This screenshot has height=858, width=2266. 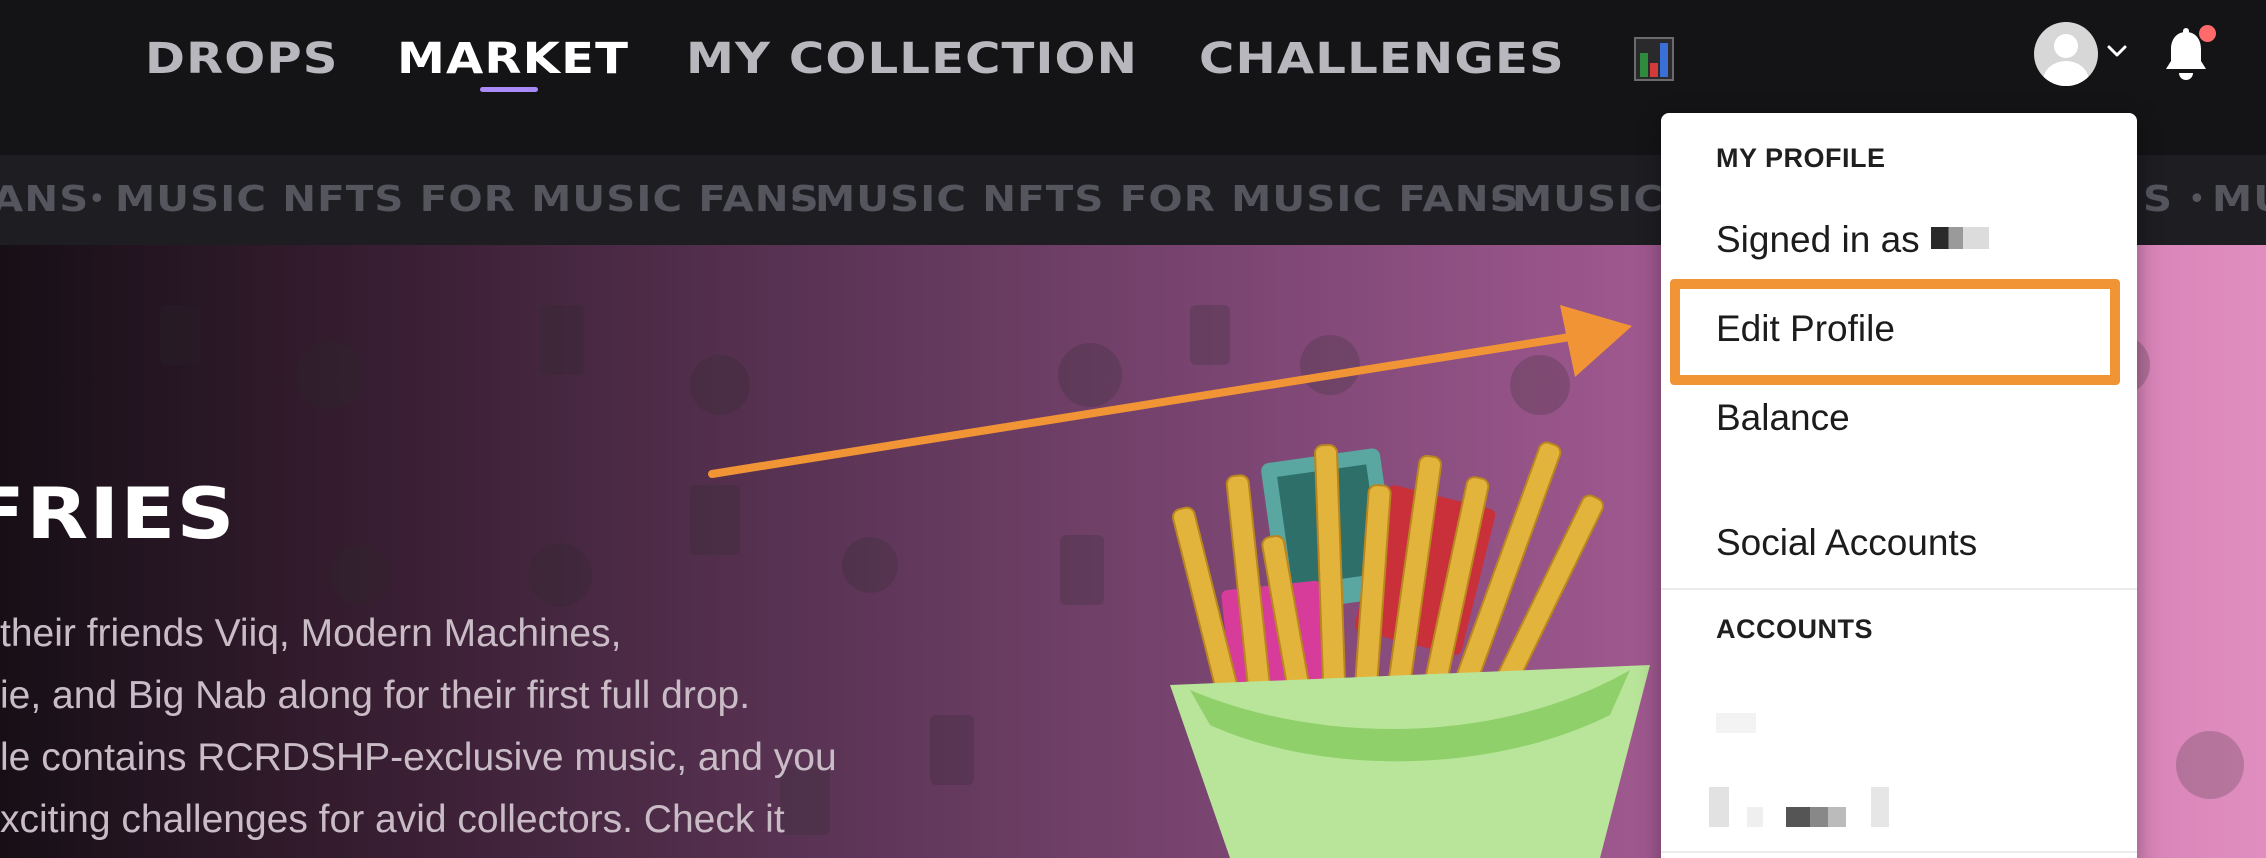 I want to click on menu-item-balance: Balance, so click(x=1783, y=418).